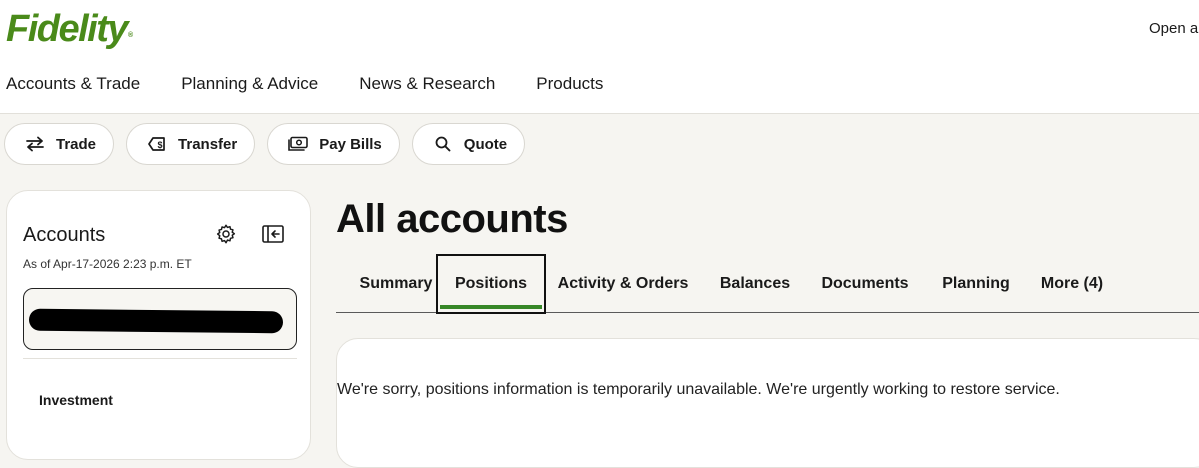  What do you see at coordinates (755, 284) in the screenshot?
I see `tab-balances: Balances` at bounding box center [755, 284].